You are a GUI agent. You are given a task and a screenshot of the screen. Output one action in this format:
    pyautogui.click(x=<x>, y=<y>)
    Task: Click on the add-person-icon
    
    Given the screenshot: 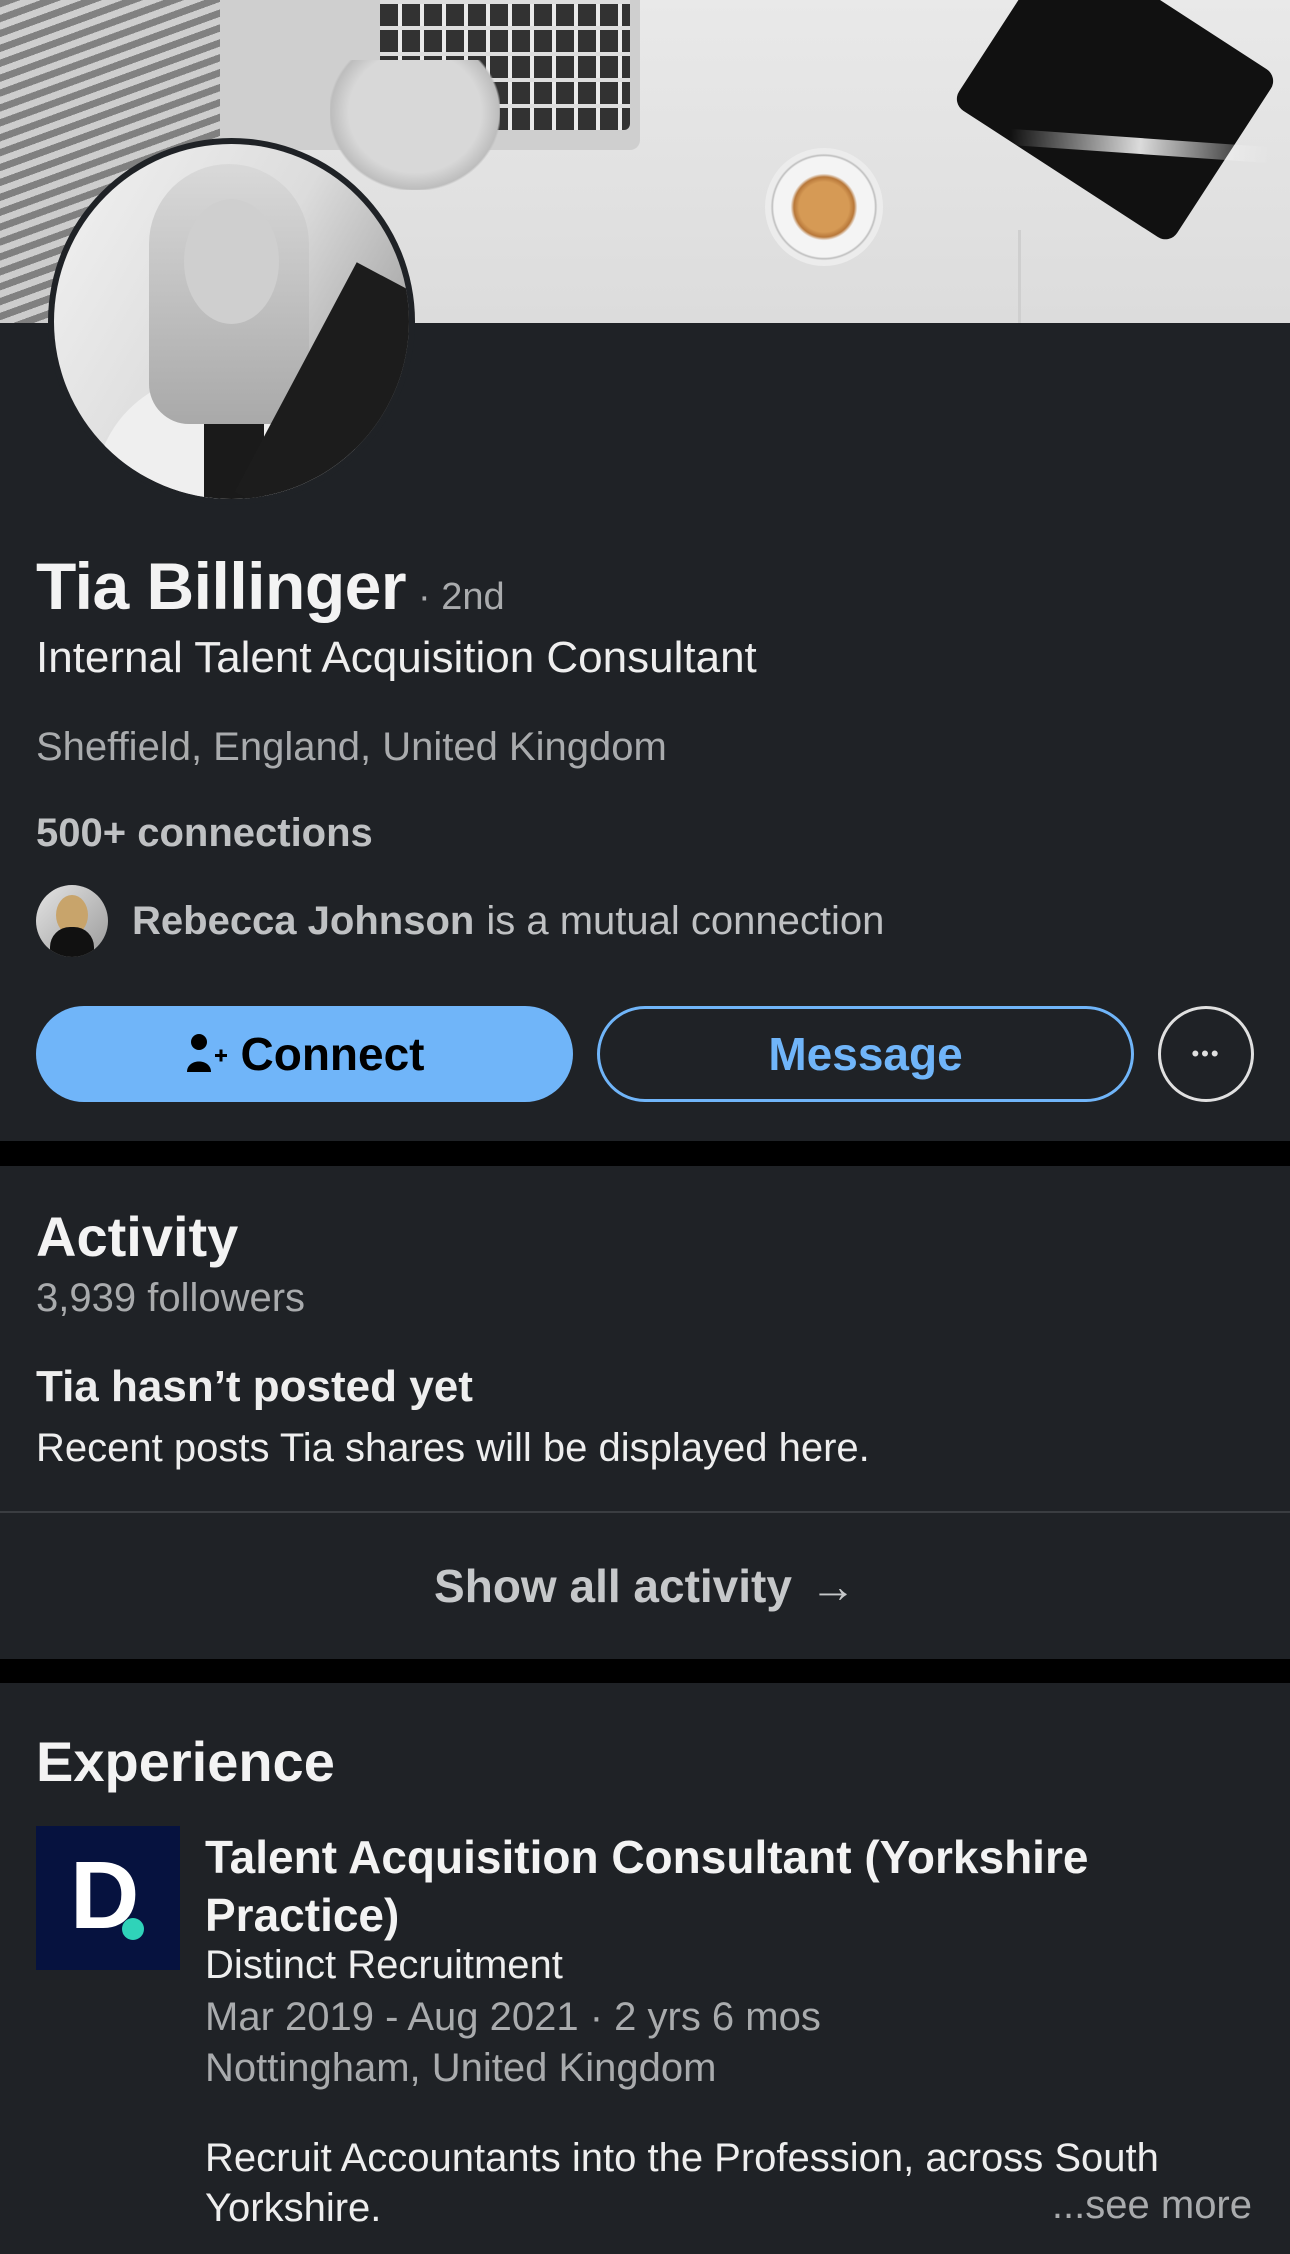 What is the action you would take?
    pyautogui.click(x=207, y=1054)
    